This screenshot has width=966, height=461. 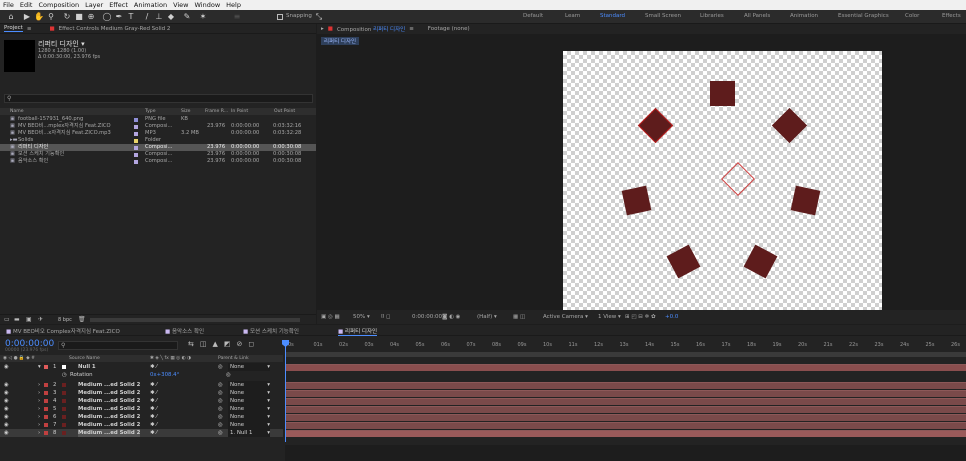 What do you see at coordinates (65, 320) in the screenshot?
I see `bpc-label: 8 bpc` at bounding box center [65, 320].